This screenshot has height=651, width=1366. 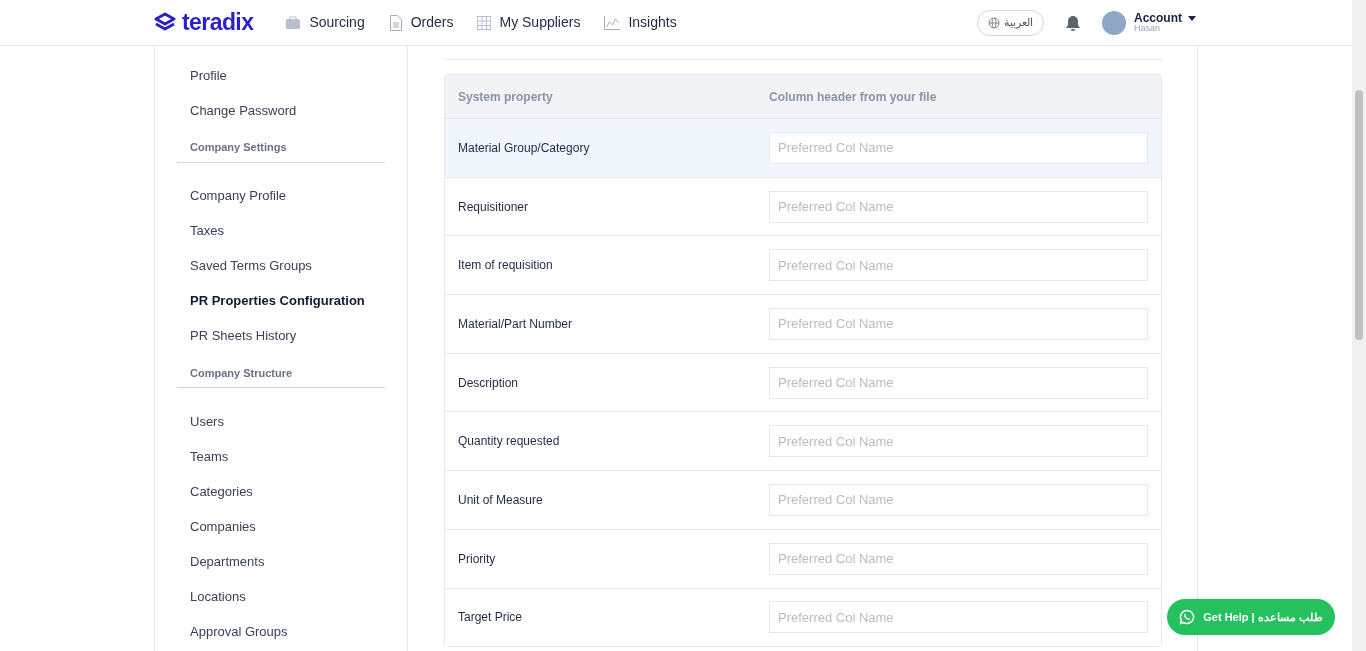 What do you see at coordinates (1158, 18) in the screenshot?
I see `account-label: Account` at bounding box center [1158, 18].